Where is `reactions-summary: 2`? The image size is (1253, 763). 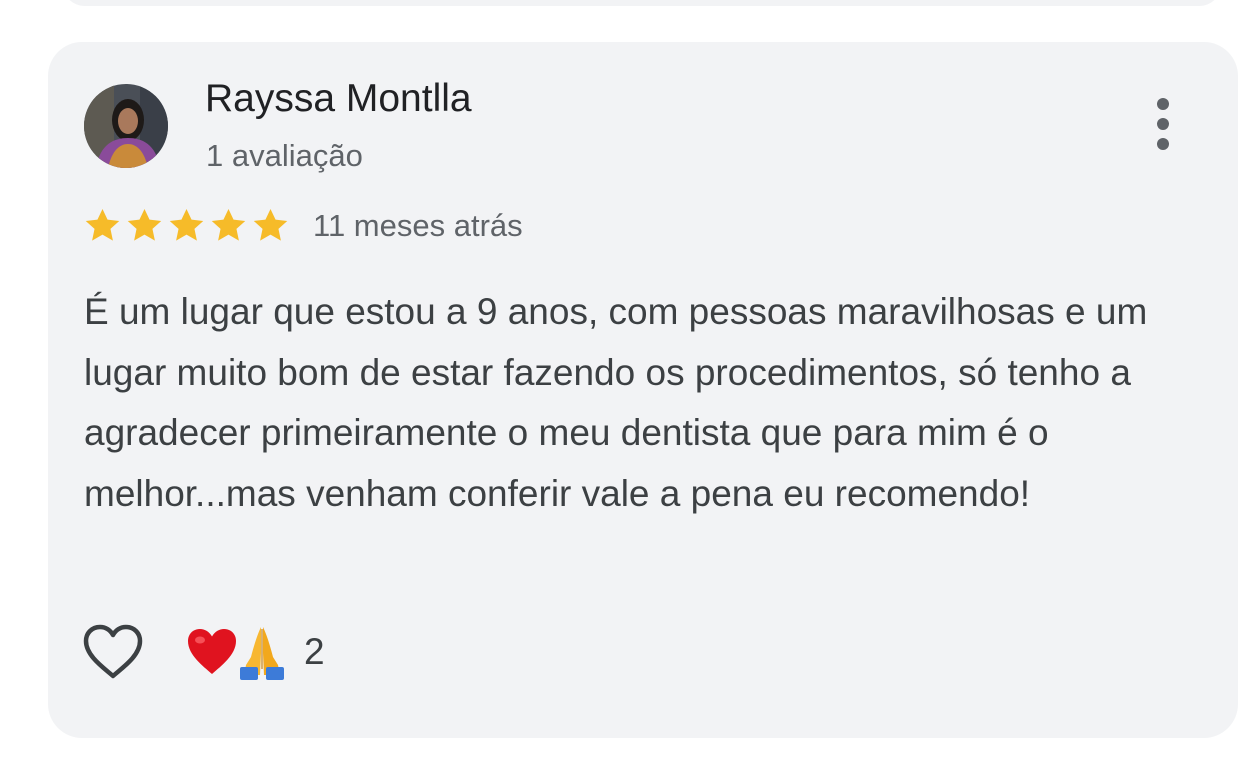
reactions-summary: 2 is located at coordinates (255, 652).